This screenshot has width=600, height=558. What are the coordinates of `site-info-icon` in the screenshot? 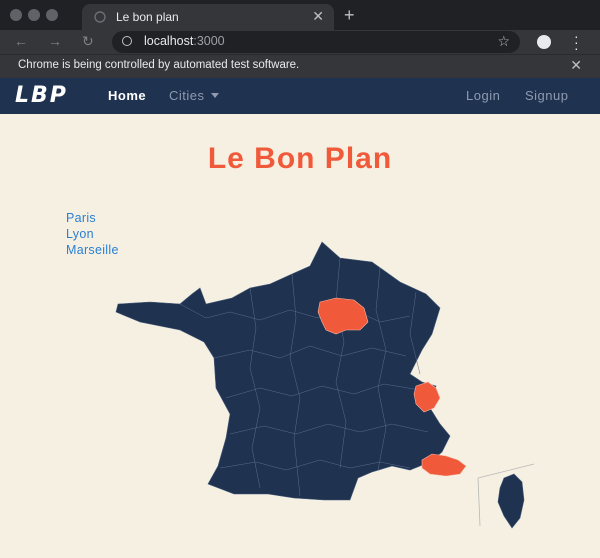 It's located at (127, 41).